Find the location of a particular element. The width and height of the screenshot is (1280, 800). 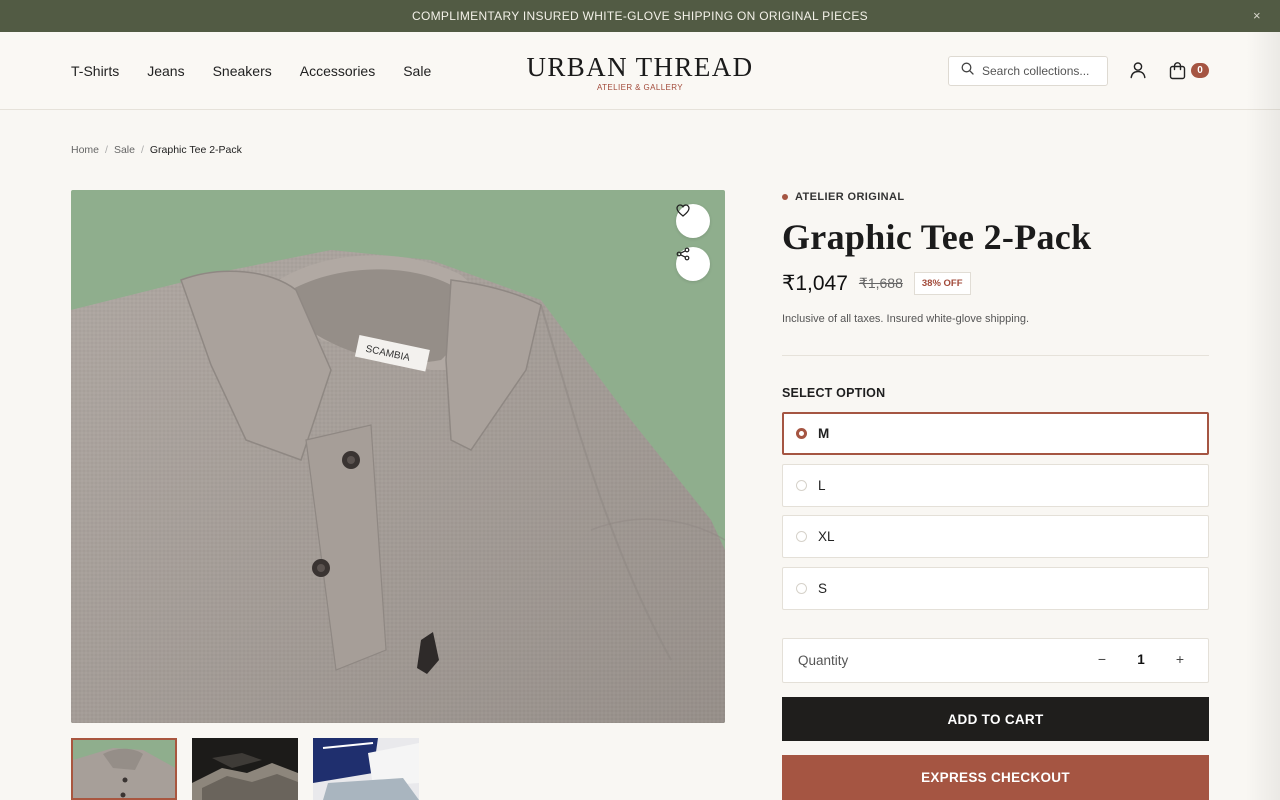

option-heading: SELECT OPTION is located at coordinates (834, 393).